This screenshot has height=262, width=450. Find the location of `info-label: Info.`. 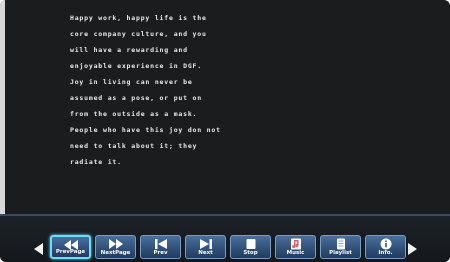

info-label: Info. is located at coordinates (385, 253).